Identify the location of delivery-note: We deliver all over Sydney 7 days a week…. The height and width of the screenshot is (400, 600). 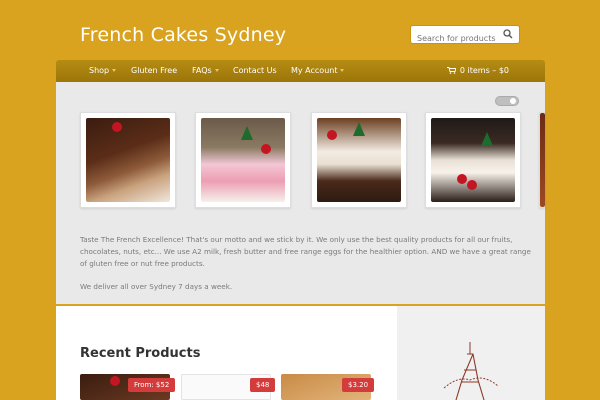
(156, 286).